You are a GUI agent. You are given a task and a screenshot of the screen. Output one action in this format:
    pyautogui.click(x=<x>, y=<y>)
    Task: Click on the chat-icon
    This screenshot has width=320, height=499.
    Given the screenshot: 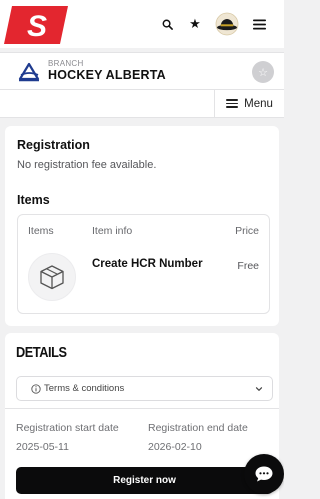 What is the action you would take?
    pyautogui.click(x=264, y=474)
    